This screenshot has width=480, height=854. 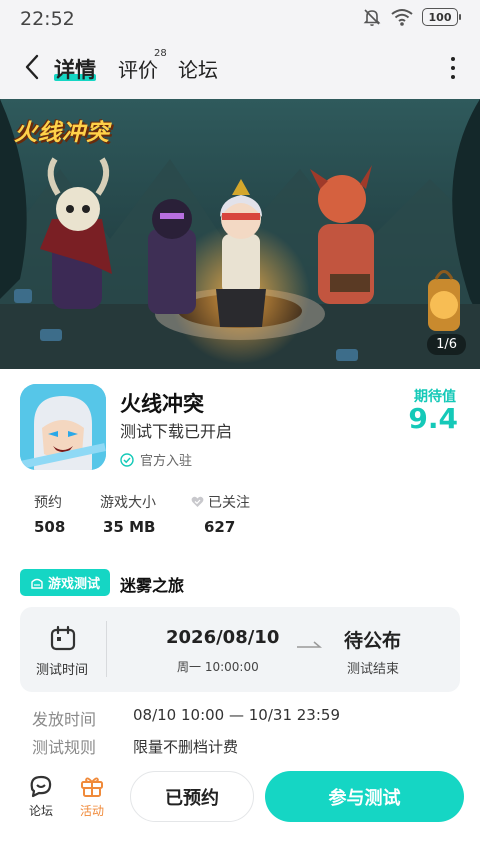 What do you see at coordinates (197, 501) in the screenshot?
I see `heart-check-icon` at bounding box center [197, 501].